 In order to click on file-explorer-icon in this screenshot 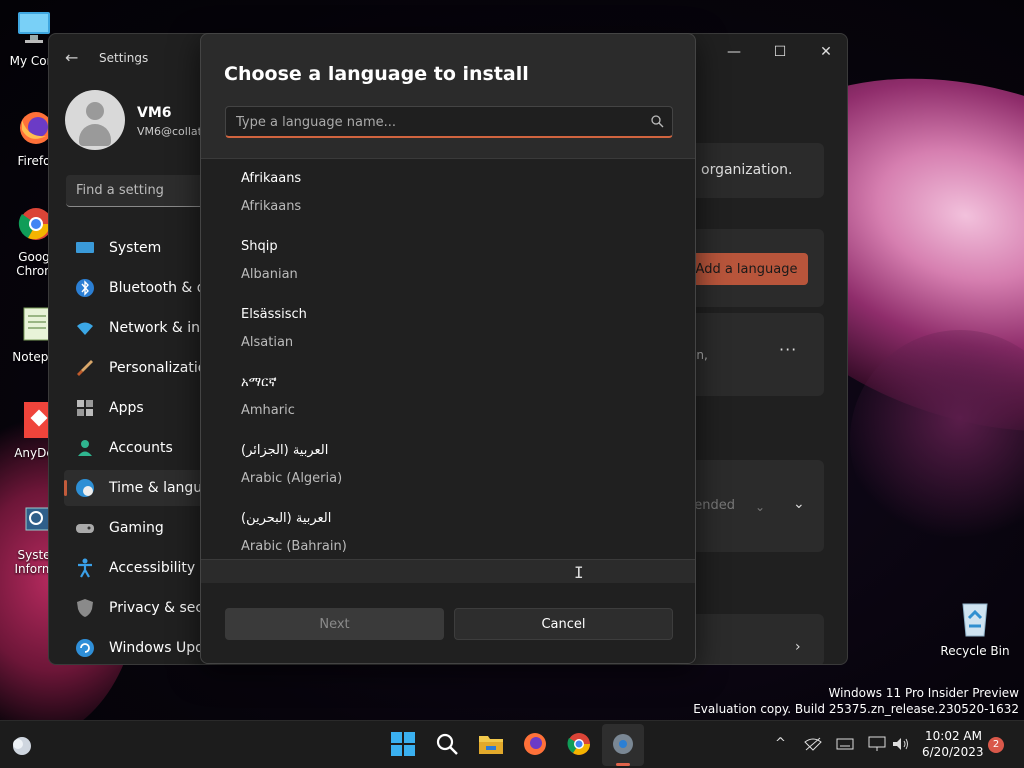, I will do `click(491, 744)`.